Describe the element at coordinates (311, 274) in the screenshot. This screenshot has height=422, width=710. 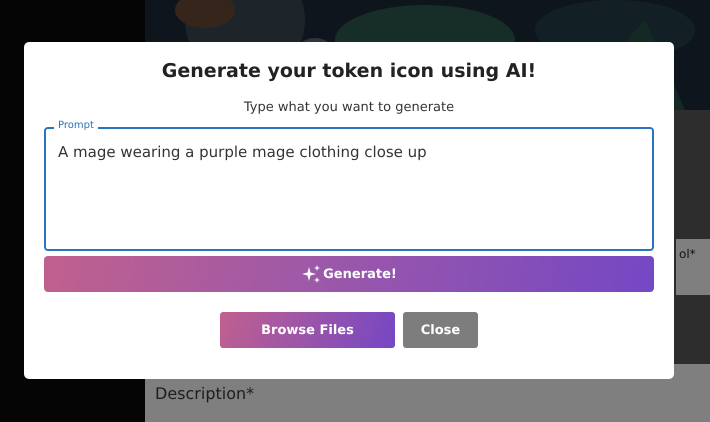
I see `sparkle-icon` at that location.